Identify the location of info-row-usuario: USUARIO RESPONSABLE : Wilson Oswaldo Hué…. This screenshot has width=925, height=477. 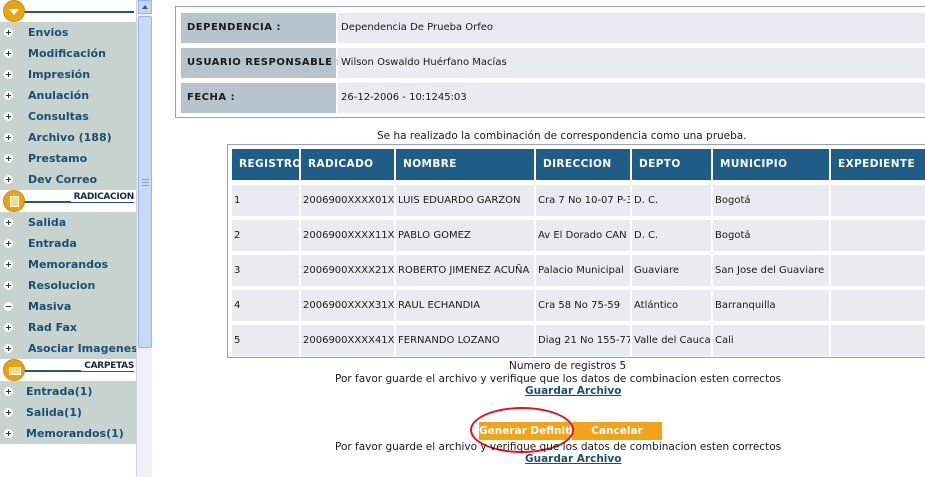
(553, 63).